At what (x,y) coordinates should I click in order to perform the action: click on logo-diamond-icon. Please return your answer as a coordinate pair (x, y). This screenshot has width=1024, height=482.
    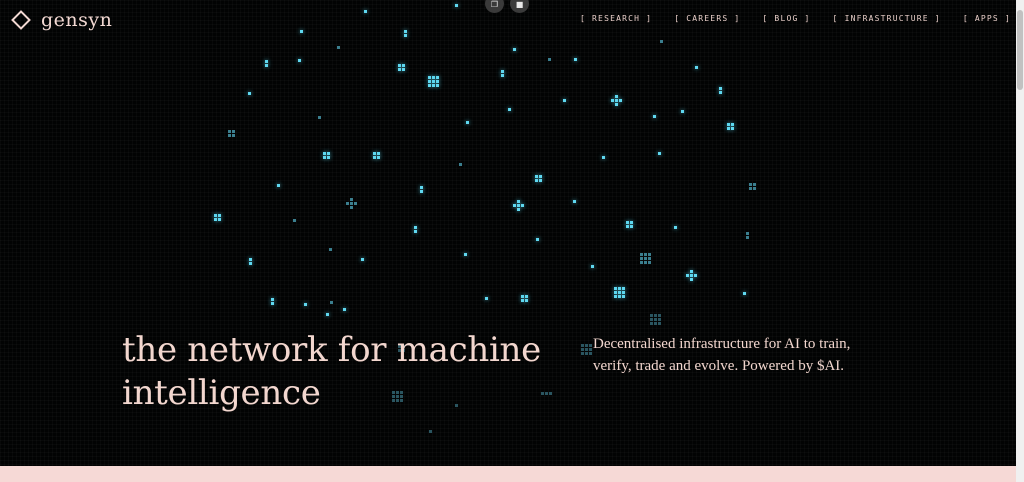
    Looking at the image, I should click on (21, 20).